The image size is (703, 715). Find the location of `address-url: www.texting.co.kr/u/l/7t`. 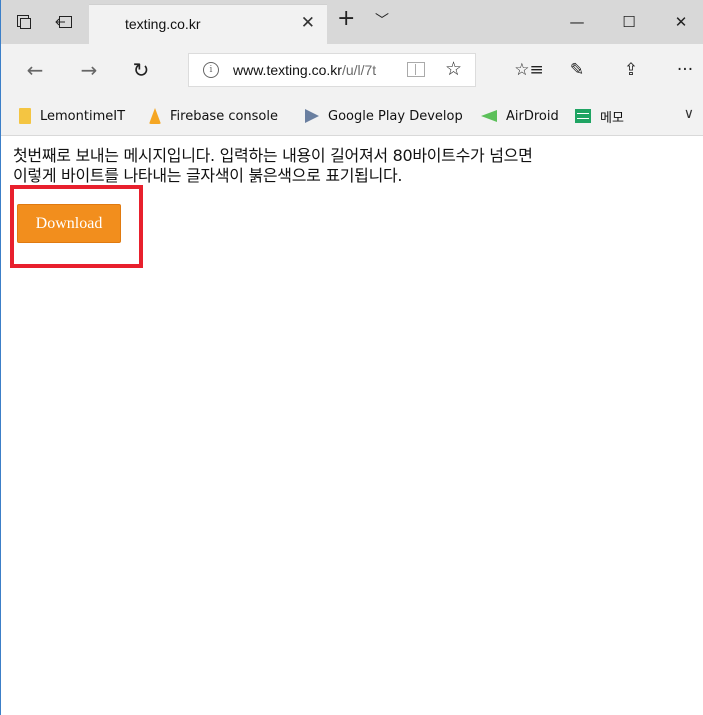

address-url: www.texting.co.kr/u/l/7t is located at coordinates (316, 70).